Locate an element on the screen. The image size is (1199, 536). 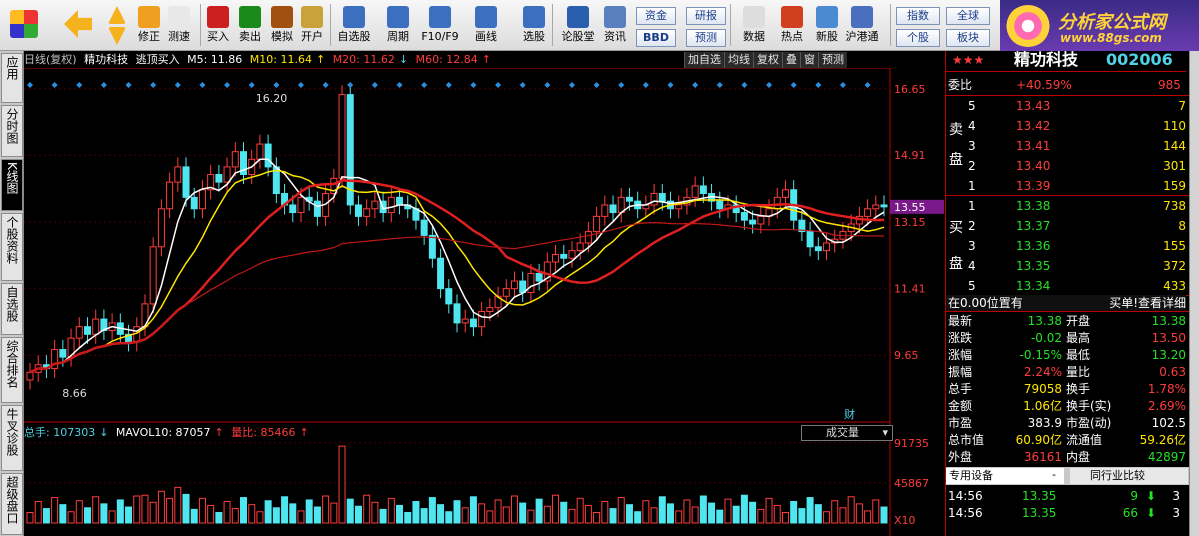
right-scrollbar is located at coordinates (1194, 293).